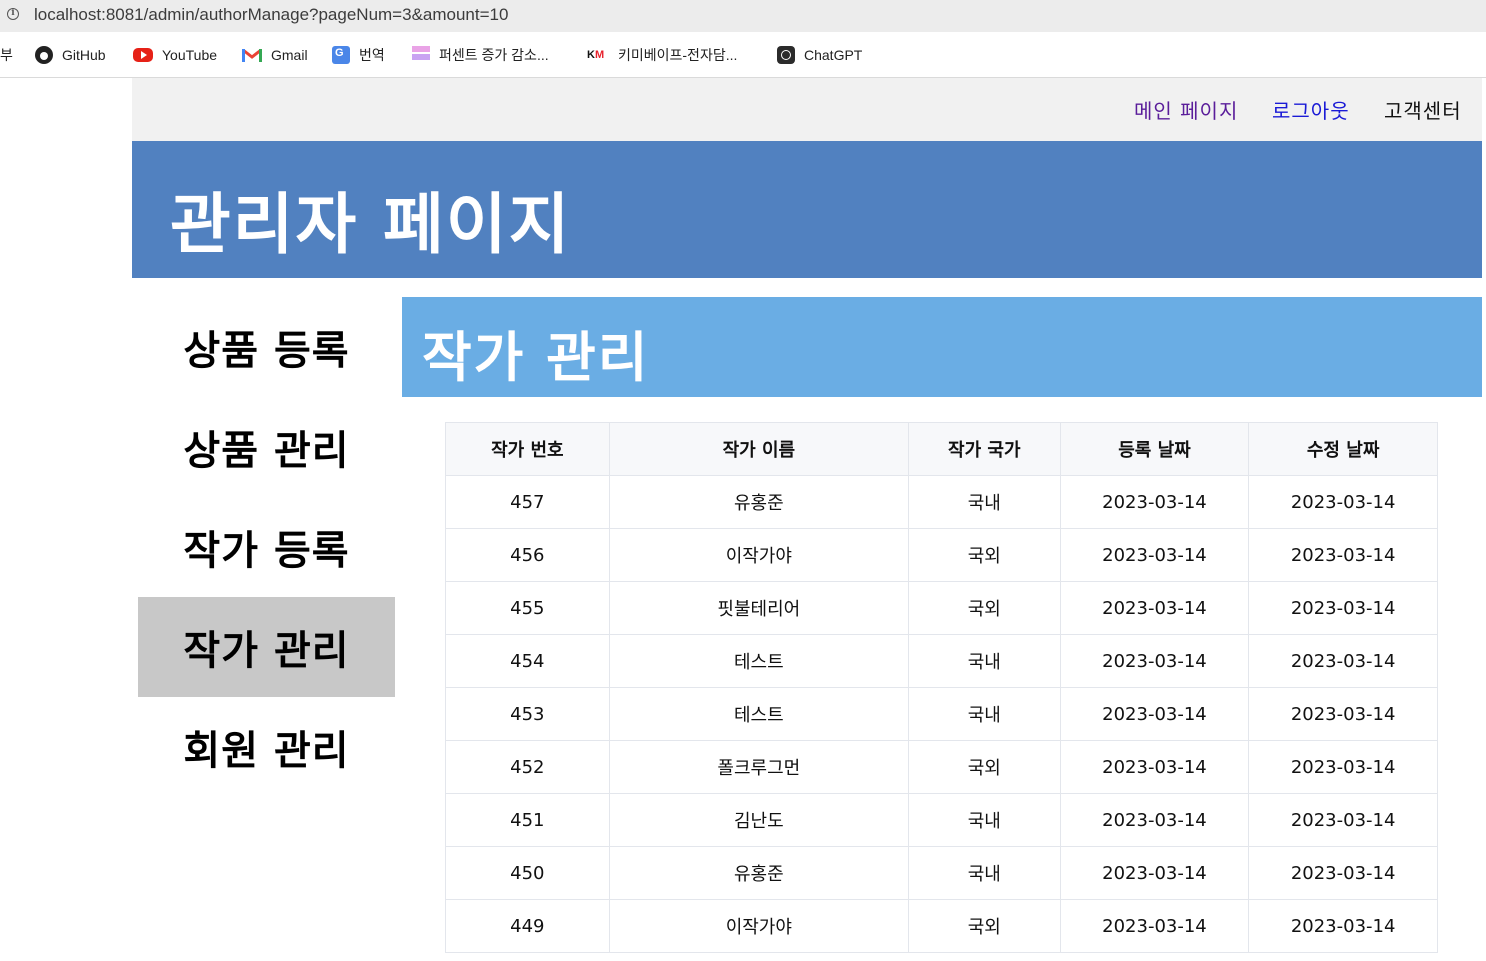 Image resolution: width=1486 pixels, height=961 pixels. Describe the element at coordinates (527, 661) in the screenshot. I see `author-id-cell: 454` at that location.